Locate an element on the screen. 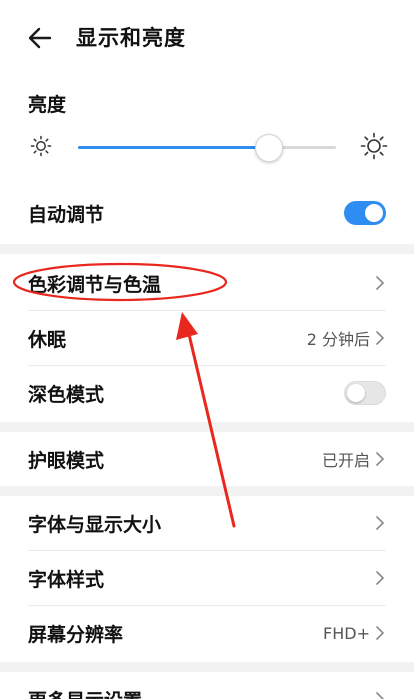  auto-adjust-label: 自动调节 is located at coordinates (66, 214).